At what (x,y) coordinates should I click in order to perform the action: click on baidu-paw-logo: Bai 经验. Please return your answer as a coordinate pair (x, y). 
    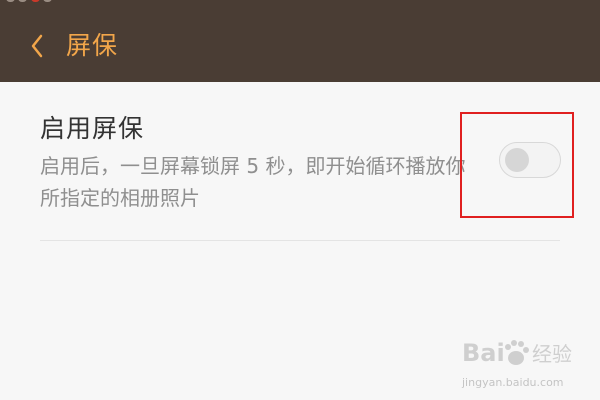
    Looking at the image, I should click on (517, 353).